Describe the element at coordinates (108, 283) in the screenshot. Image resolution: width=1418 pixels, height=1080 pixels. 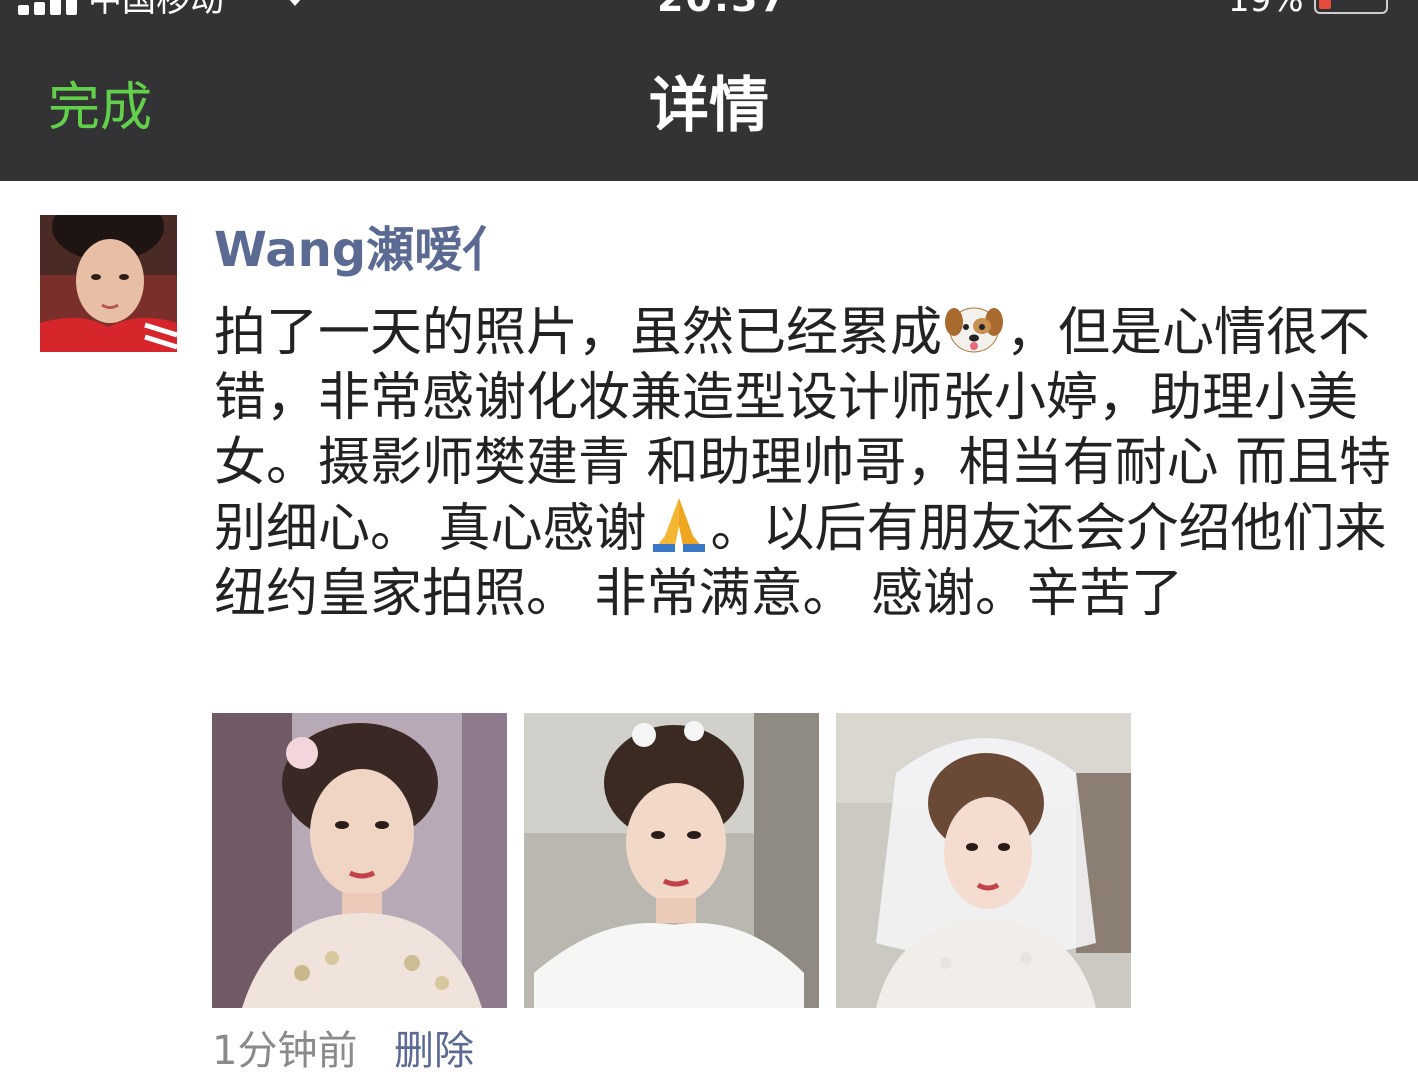
I see `avatar` at that location.